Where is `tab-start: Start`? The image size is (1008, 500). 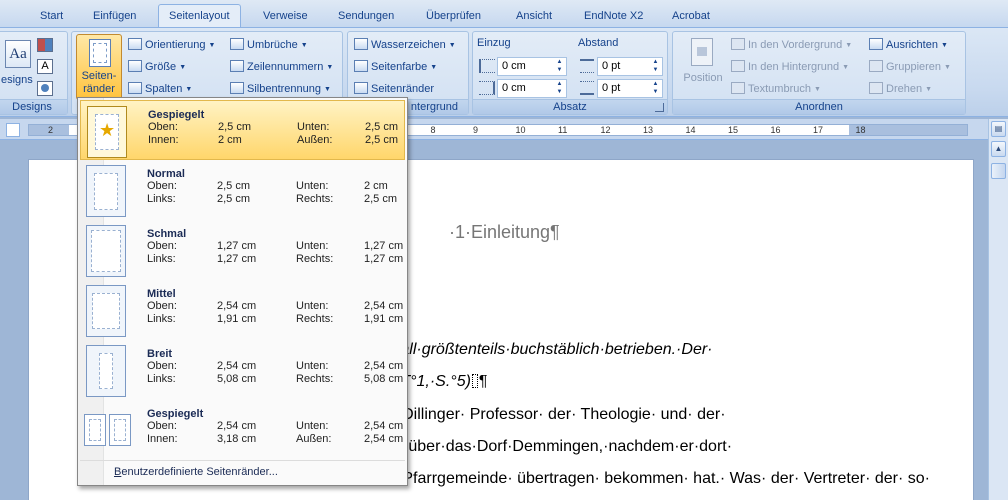
tab-start: Start is located at coordinates (51, 16).